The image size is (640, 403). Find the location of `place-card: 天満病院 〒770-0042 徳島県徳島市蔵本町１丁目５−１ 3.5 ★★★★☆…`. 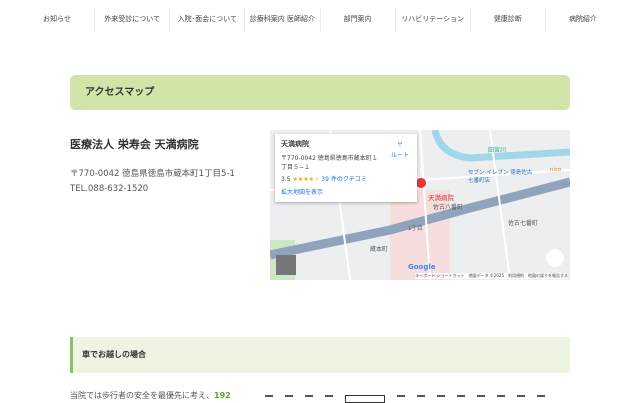

place-card: 天満病院 〒770-0042 徳島県徳島市蔵本町１丁目５−１ 3.5 ★★★★☆… is located at coordinates (346, 168).